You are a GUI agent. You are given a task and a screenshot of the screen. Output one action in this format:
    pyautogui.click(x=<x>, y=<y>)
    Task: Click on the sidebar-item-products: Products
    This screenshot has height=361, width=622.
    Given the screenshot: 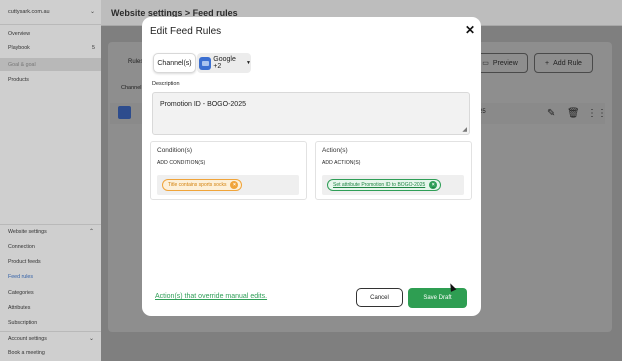 What is the action you would take?
    pyautogui.click(x=18, y=80)
    